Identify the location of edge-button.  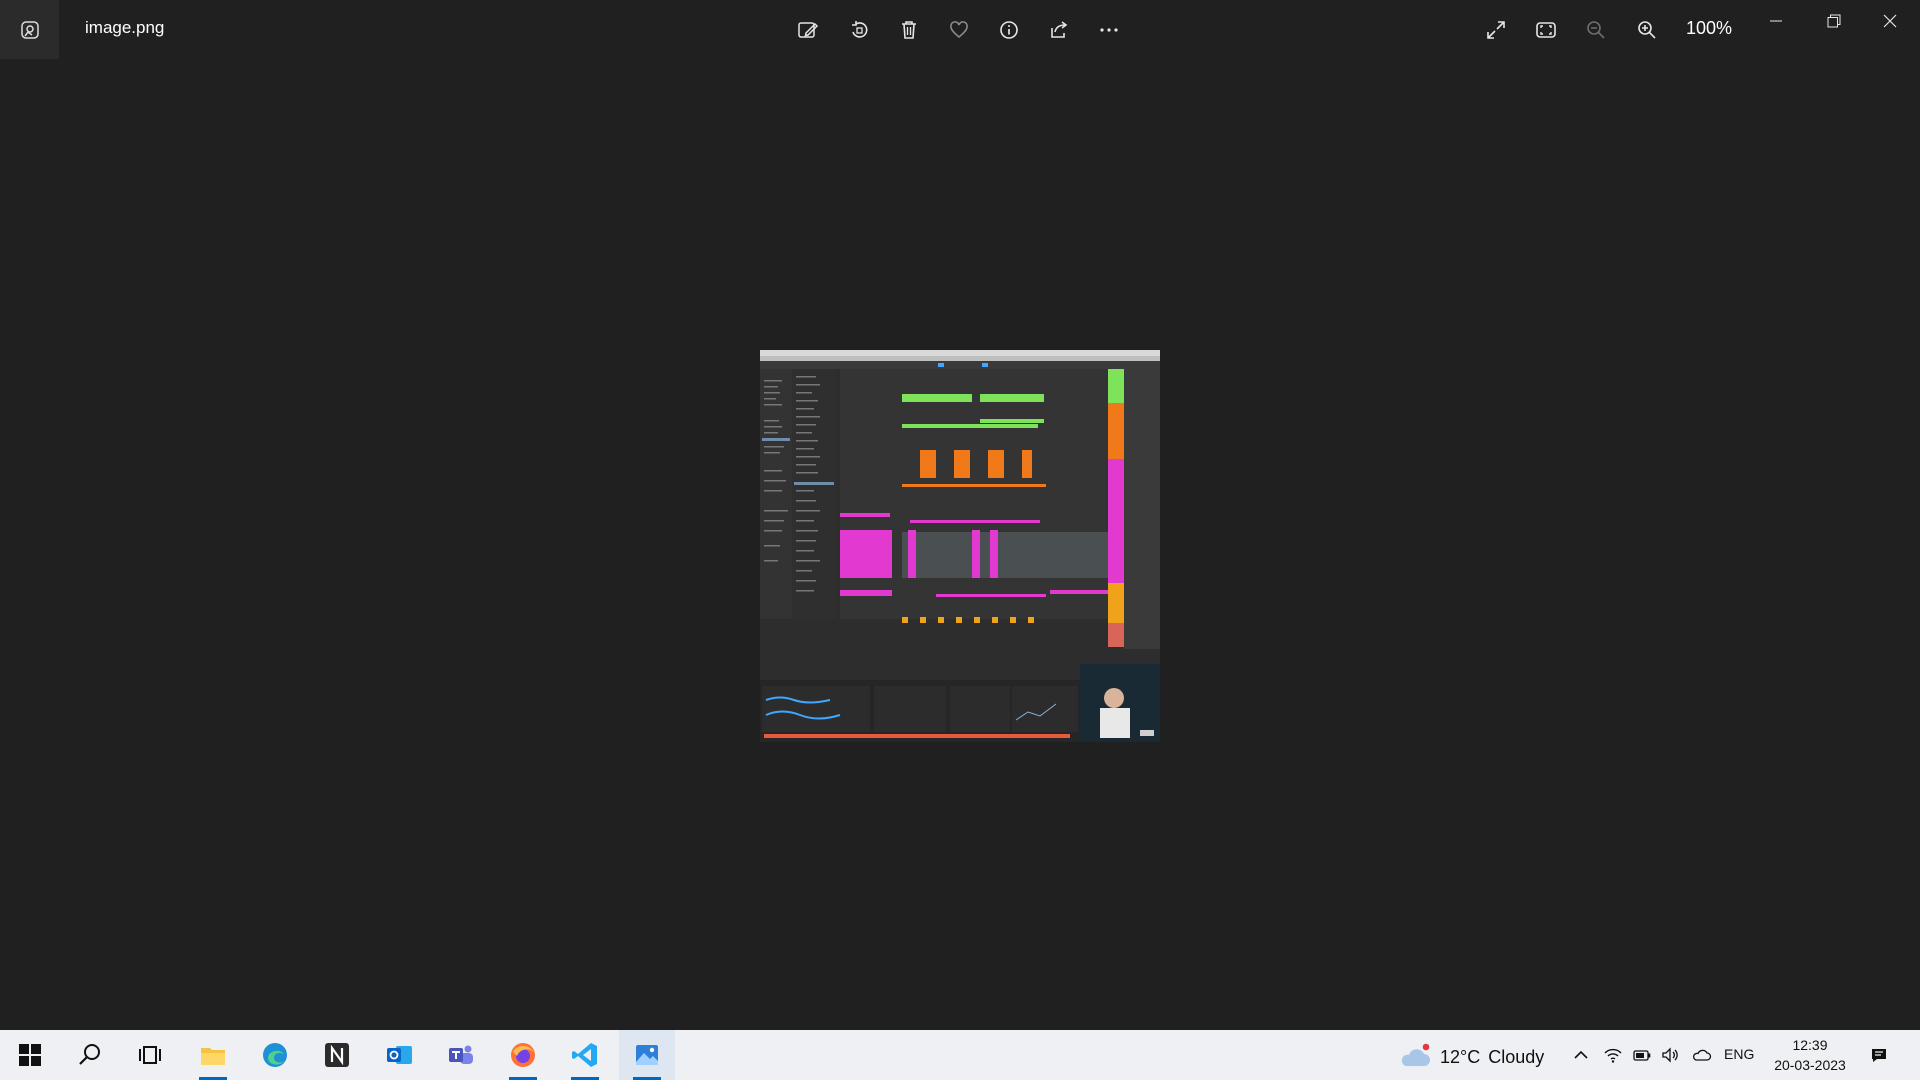
(275, 1055).